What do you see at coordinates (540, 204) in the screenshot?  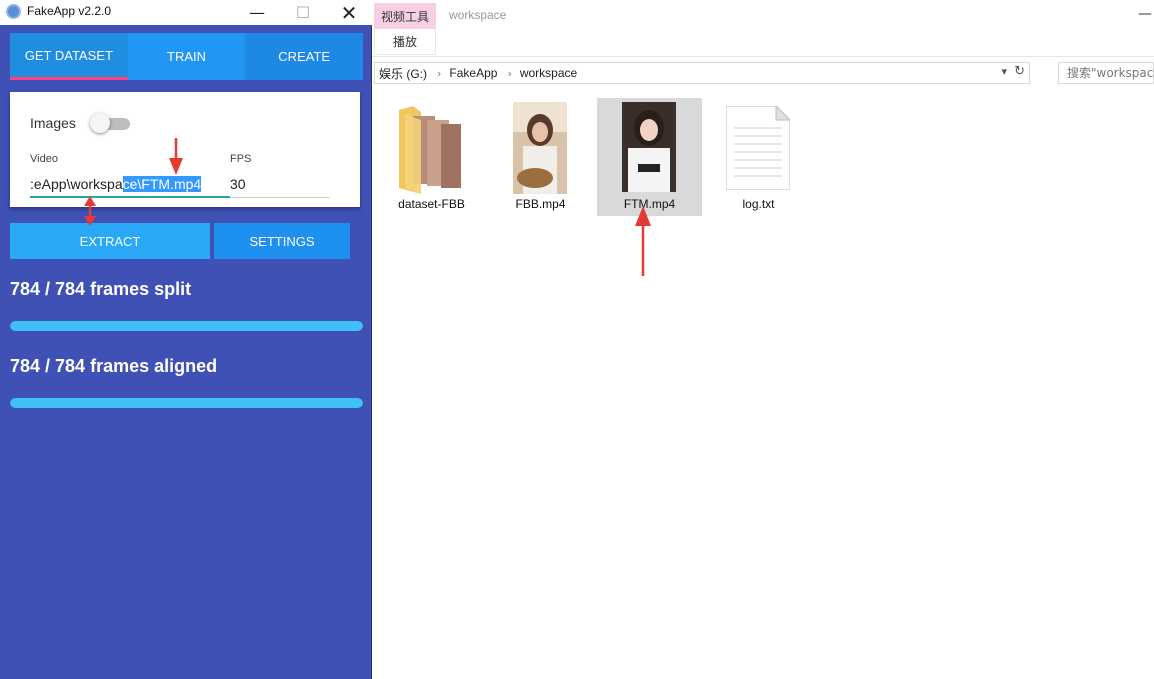 I see `file-name: FBB.mp4` at bounding box center [540, 204].